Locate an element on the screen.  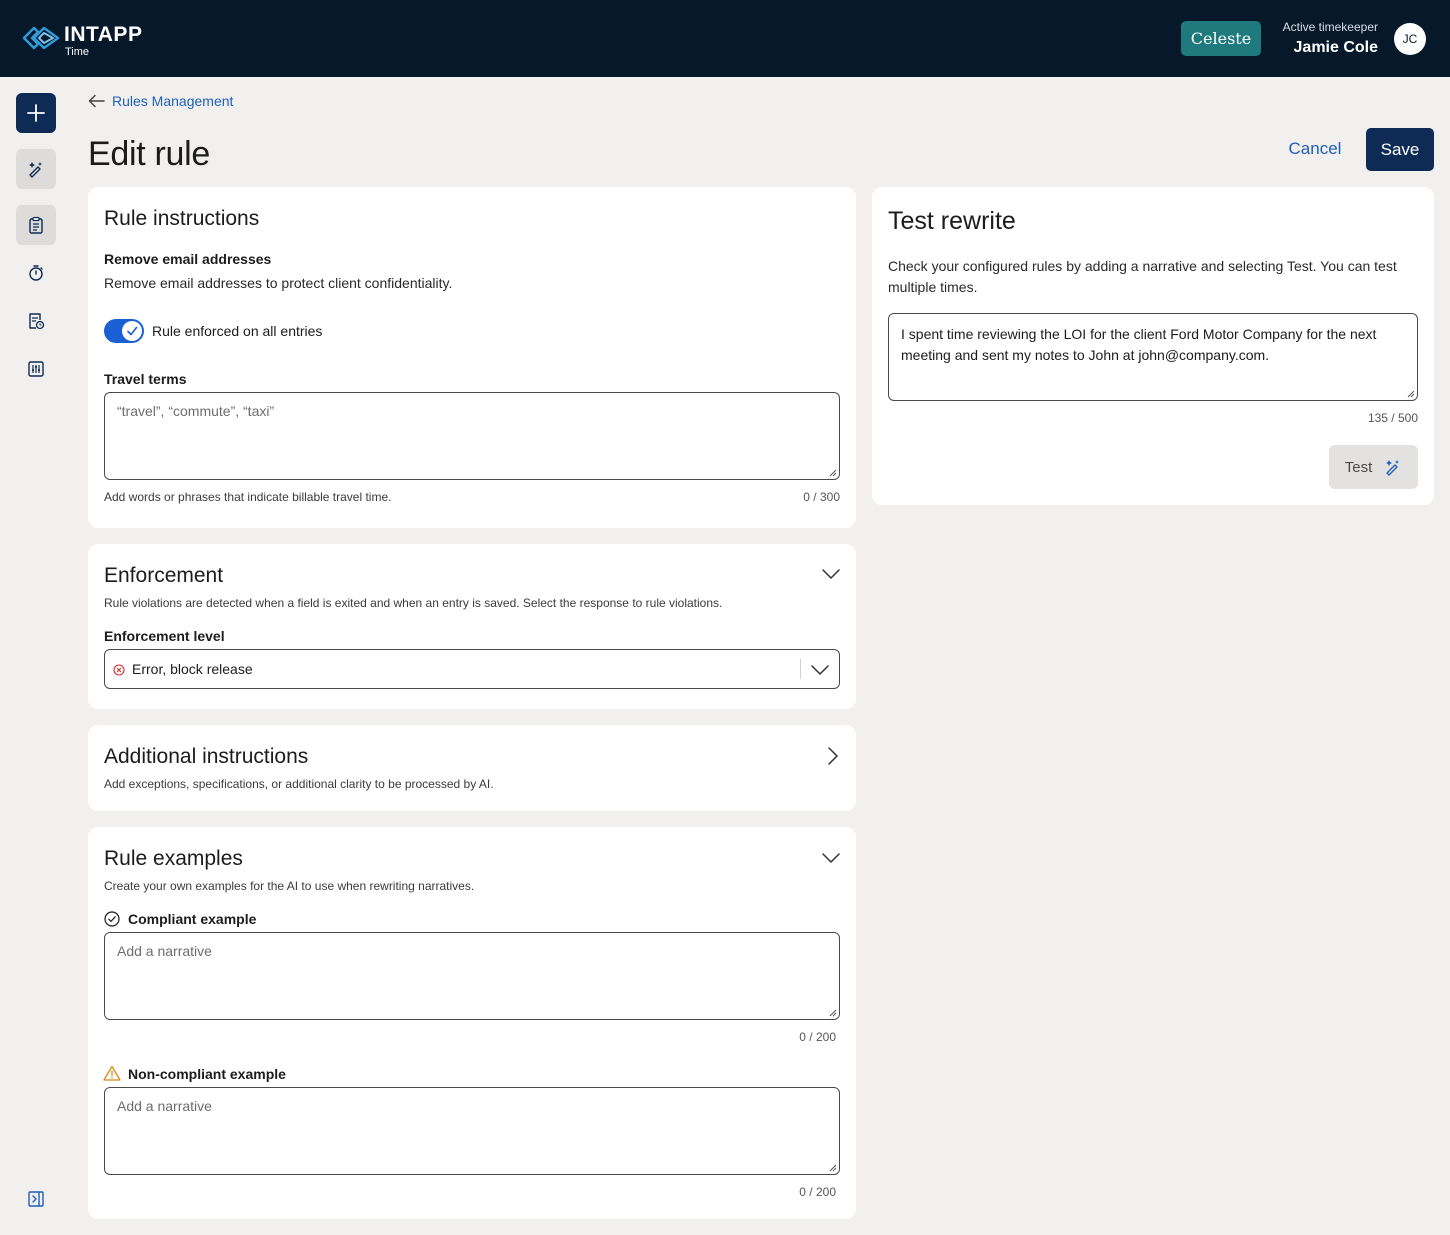
toggle-knob is located at coordinates (132, 331).